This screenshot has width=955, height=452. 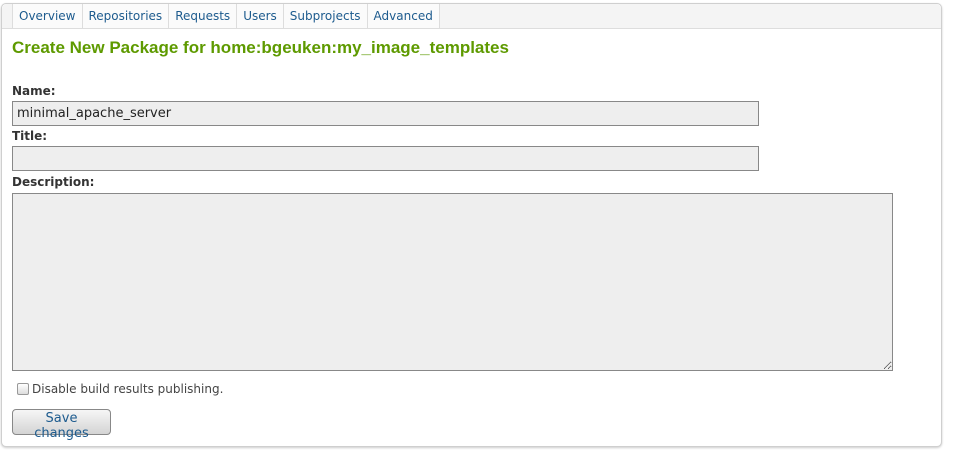 What do you see at coordinates (53, 182) in the screenshot?
I see `description-label: Description:` at bounding box center [53, 182].